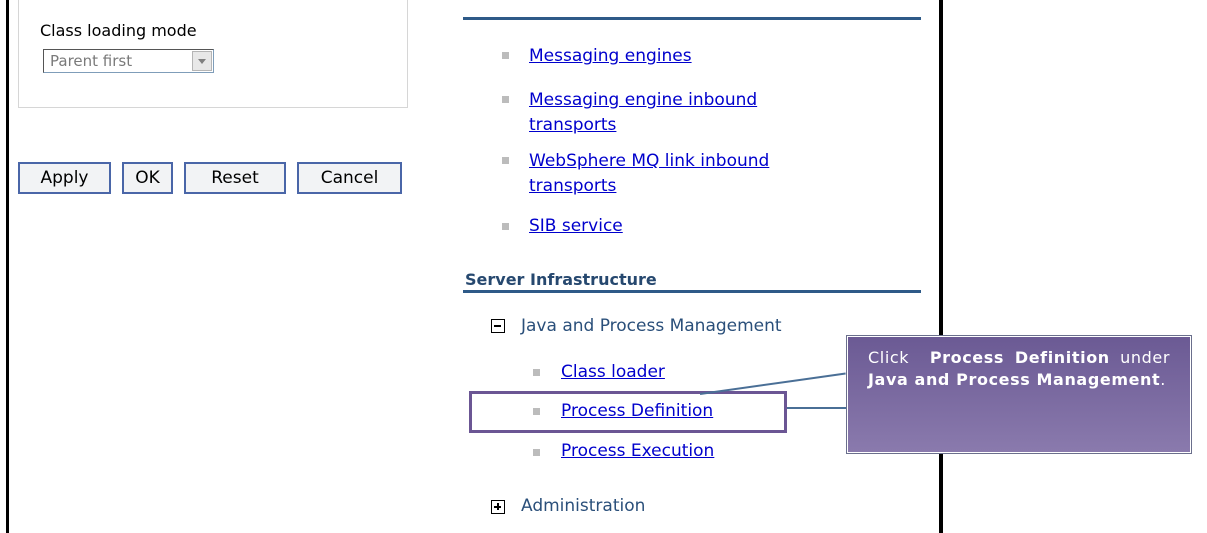  Describe the element at coordinates (349, 178) in the screenshot. I see `cancel-button: Cancel` at that location.